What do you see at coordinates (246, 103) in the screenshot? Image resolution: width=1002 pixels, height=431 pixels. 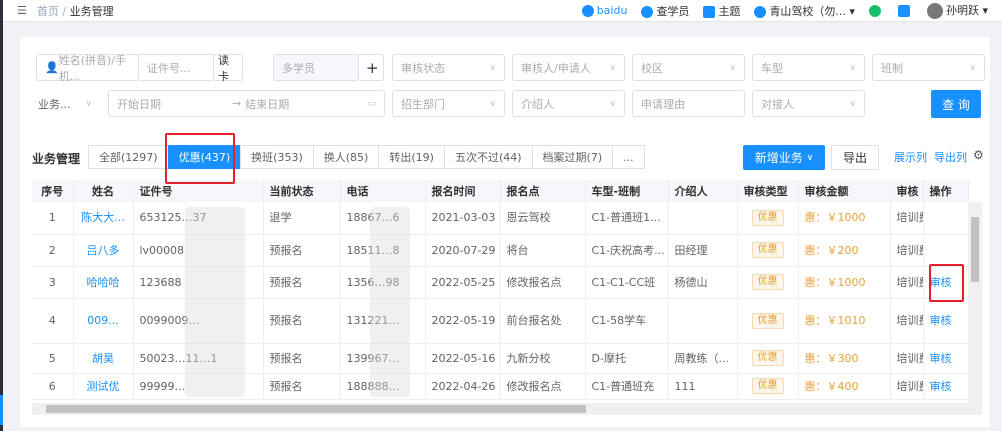 I see `date-range-picker: 开始日期 → 结束日期 ▭` at bounding box center [246, 103].